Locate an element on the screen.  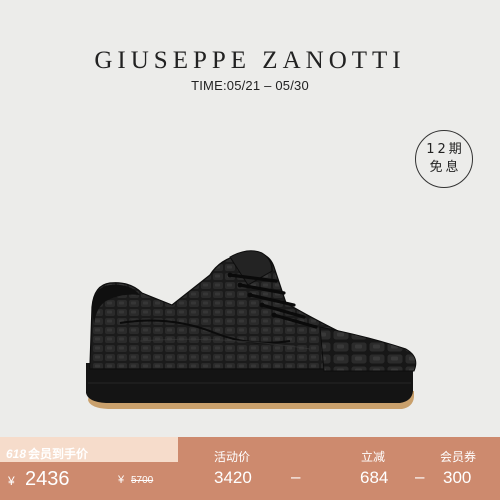
promo-tag-label: 会员到手价 is located at coordinates (58, 454).